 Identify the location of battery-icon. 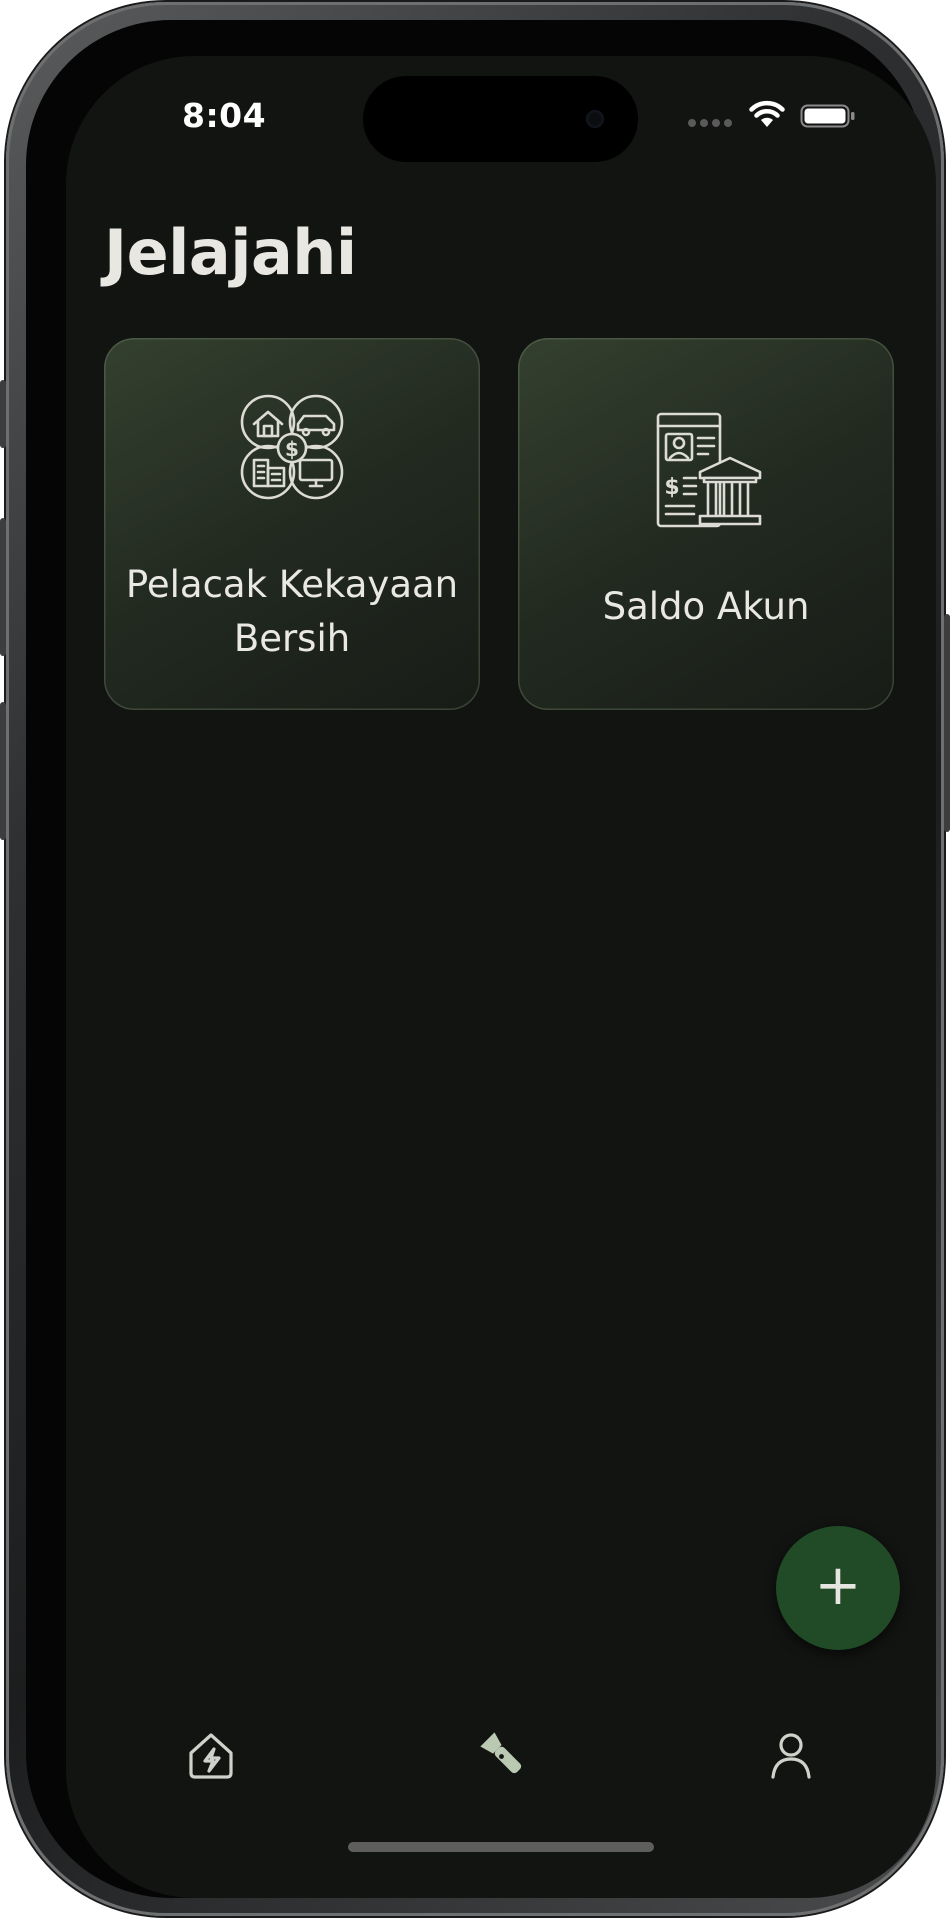
(827, 116).